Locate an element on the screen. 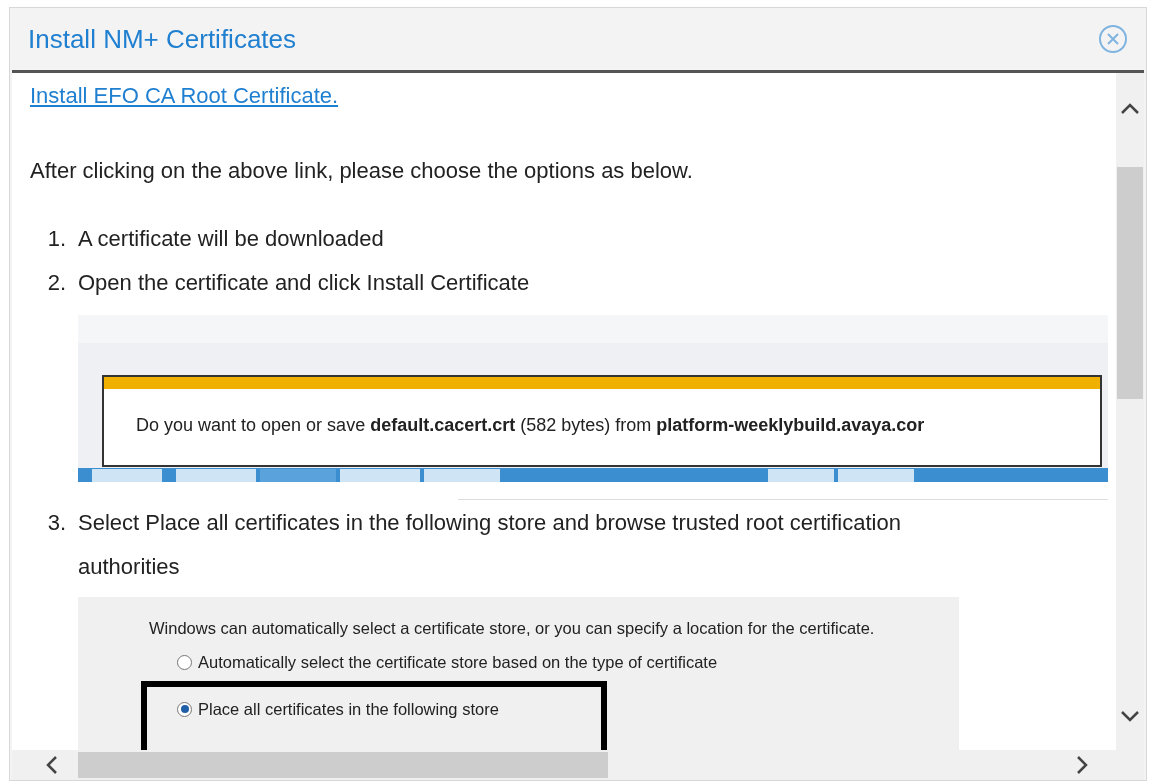 This screenshot has height=781, width=1155. vertical-scrollbar is located at coordinates (1130, 411).